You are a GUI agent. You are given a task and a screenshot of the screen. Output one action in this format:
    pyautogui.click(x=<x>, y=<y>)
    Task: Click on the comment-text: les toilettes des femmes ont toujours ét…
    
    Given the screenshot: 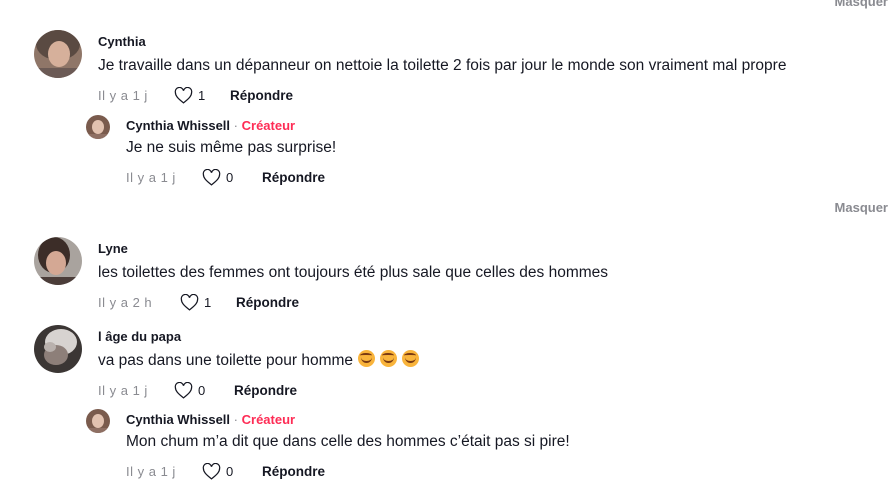 What is the action you would take?
    pyautogui.click(x=353, y=272)
    